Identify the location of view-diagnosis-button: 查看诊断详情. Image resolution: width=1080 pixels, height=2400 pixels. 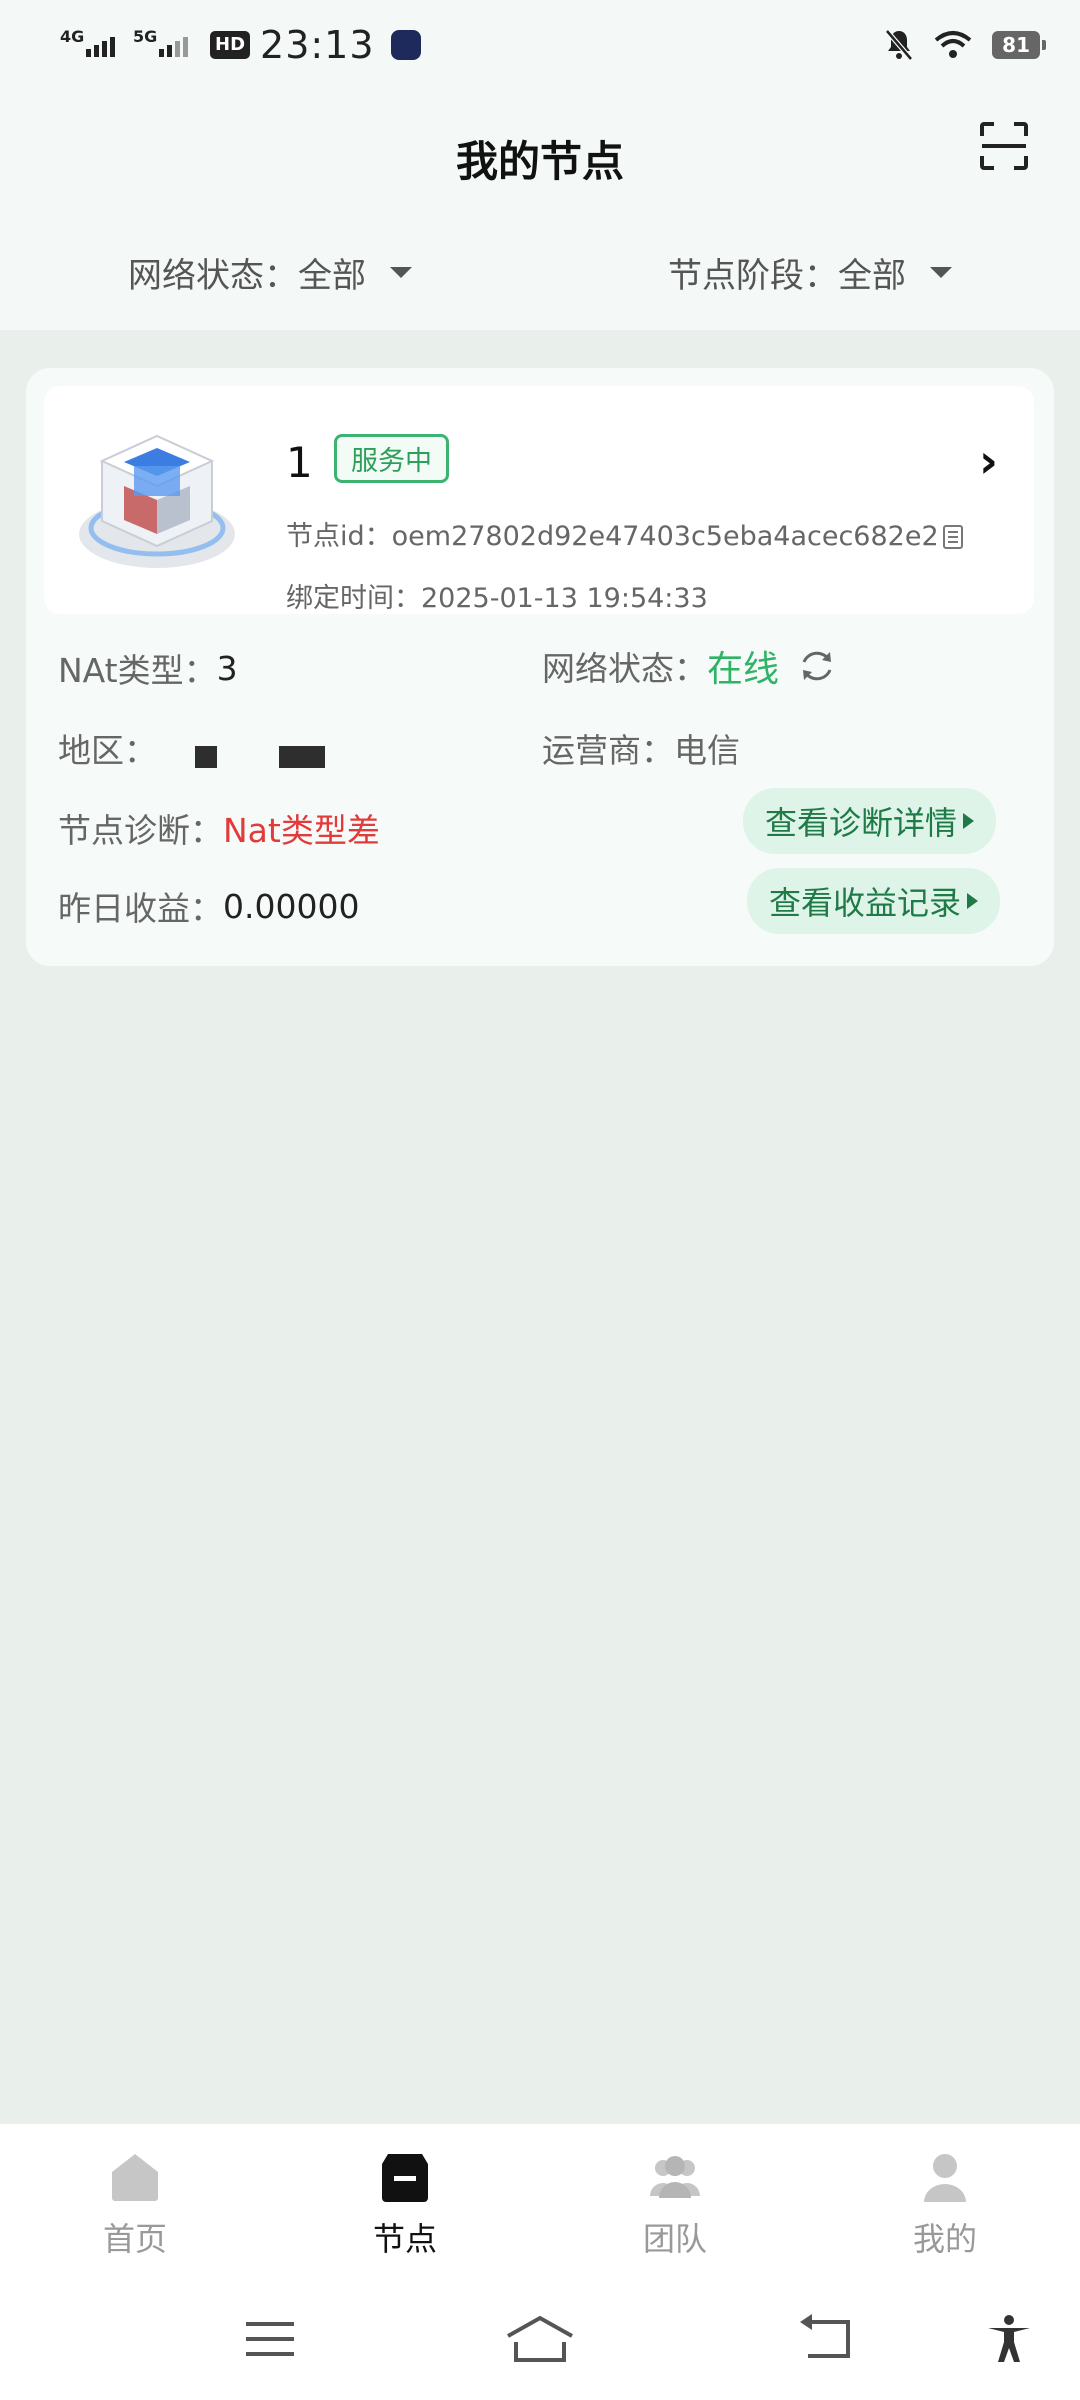
(869, 821).